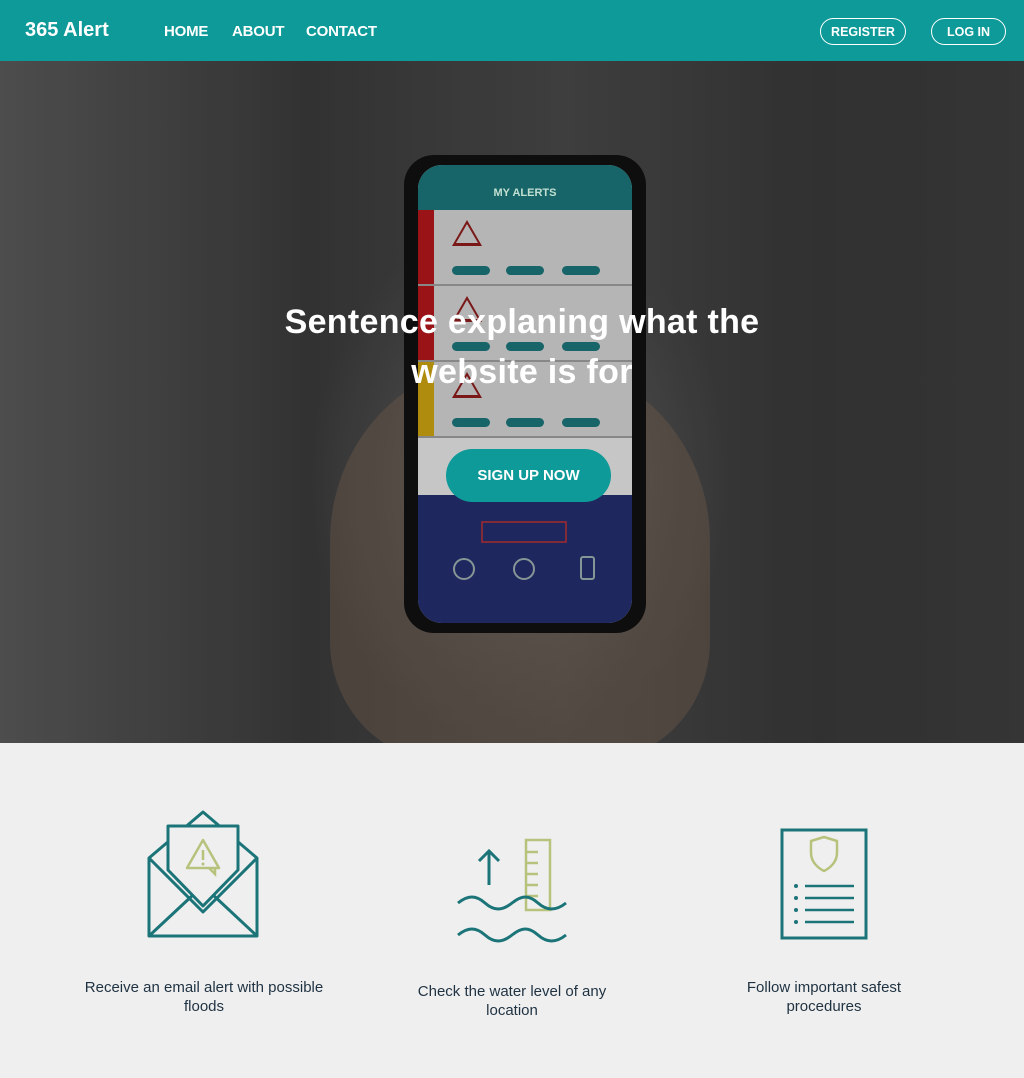  Describe the element at coordinates (824, 886) in the screenshot. I see `safety-procedures-icon` at that location.